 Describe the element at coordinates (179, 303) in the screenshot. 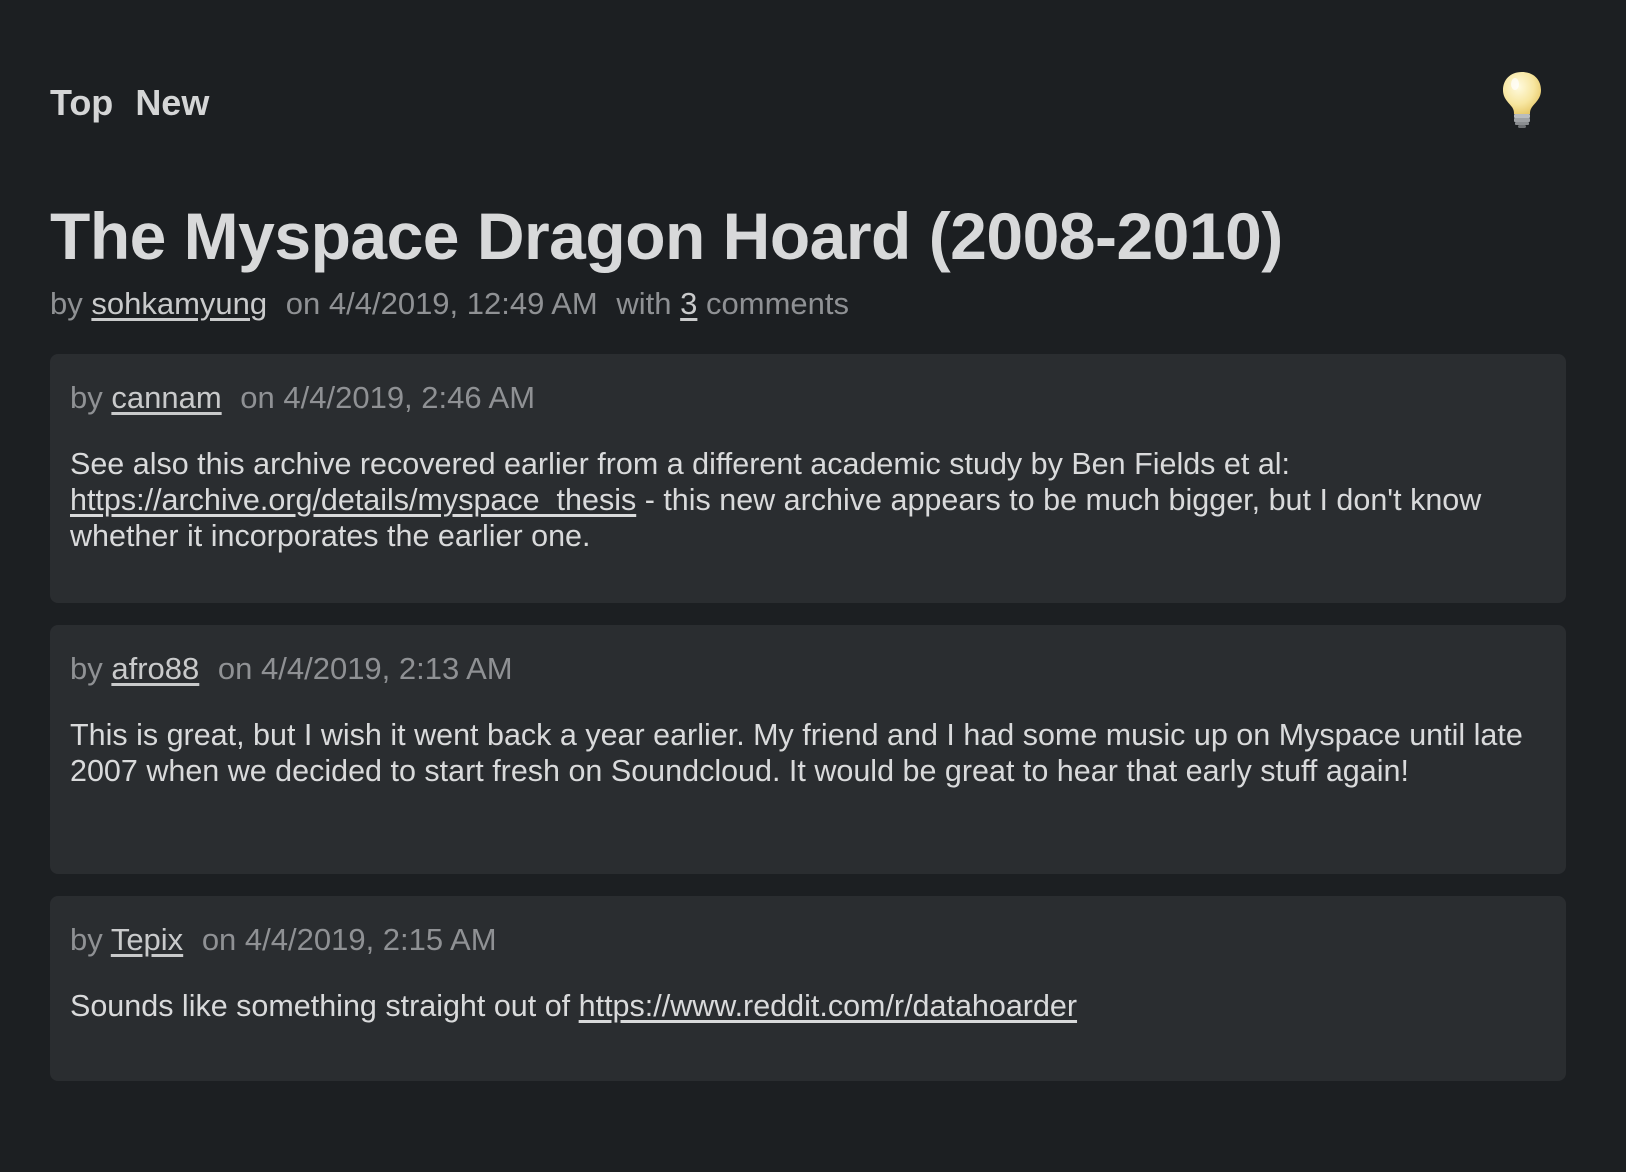

I see `story-author-link: sohkamyung` at that location.